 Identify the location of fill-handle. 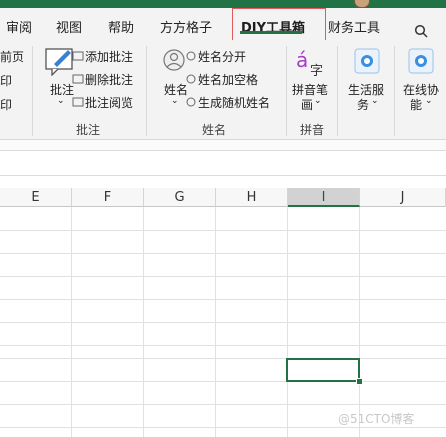
(359, 381).